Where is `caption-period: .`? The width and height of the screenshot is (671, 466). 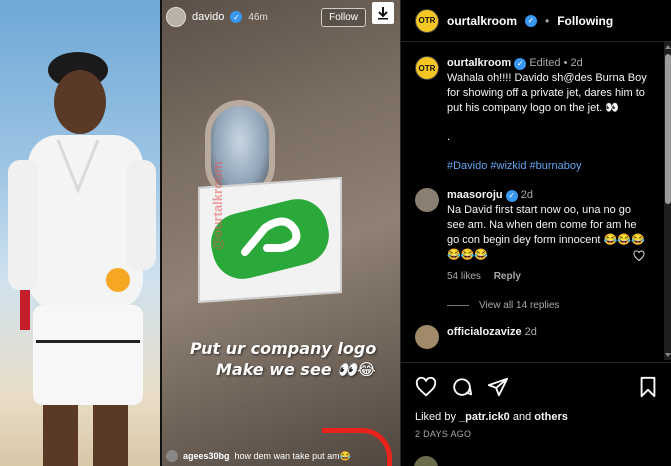
caption-period: . is located at coordinates (449, 137).